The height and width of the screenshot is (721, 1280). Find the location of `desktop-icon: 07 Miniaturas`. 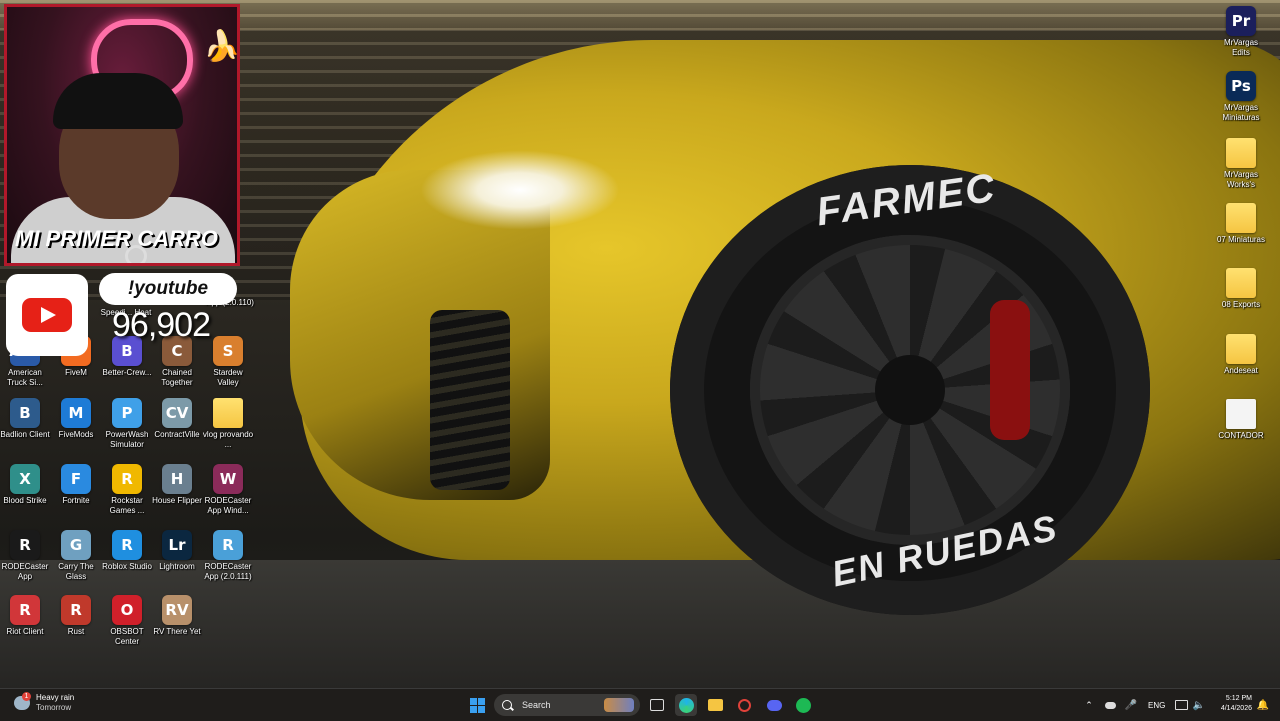

desktop-icon: 07 Miniaturas is located at coordinates (1241, 224).